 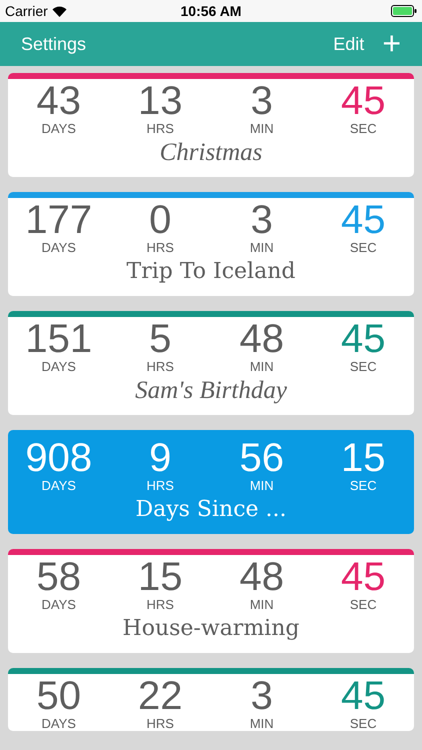 What do you see at coordinates (211, 272) in the screenshot?
I see `event-title: Trip To Iceland` at bounding box center [211, 272].